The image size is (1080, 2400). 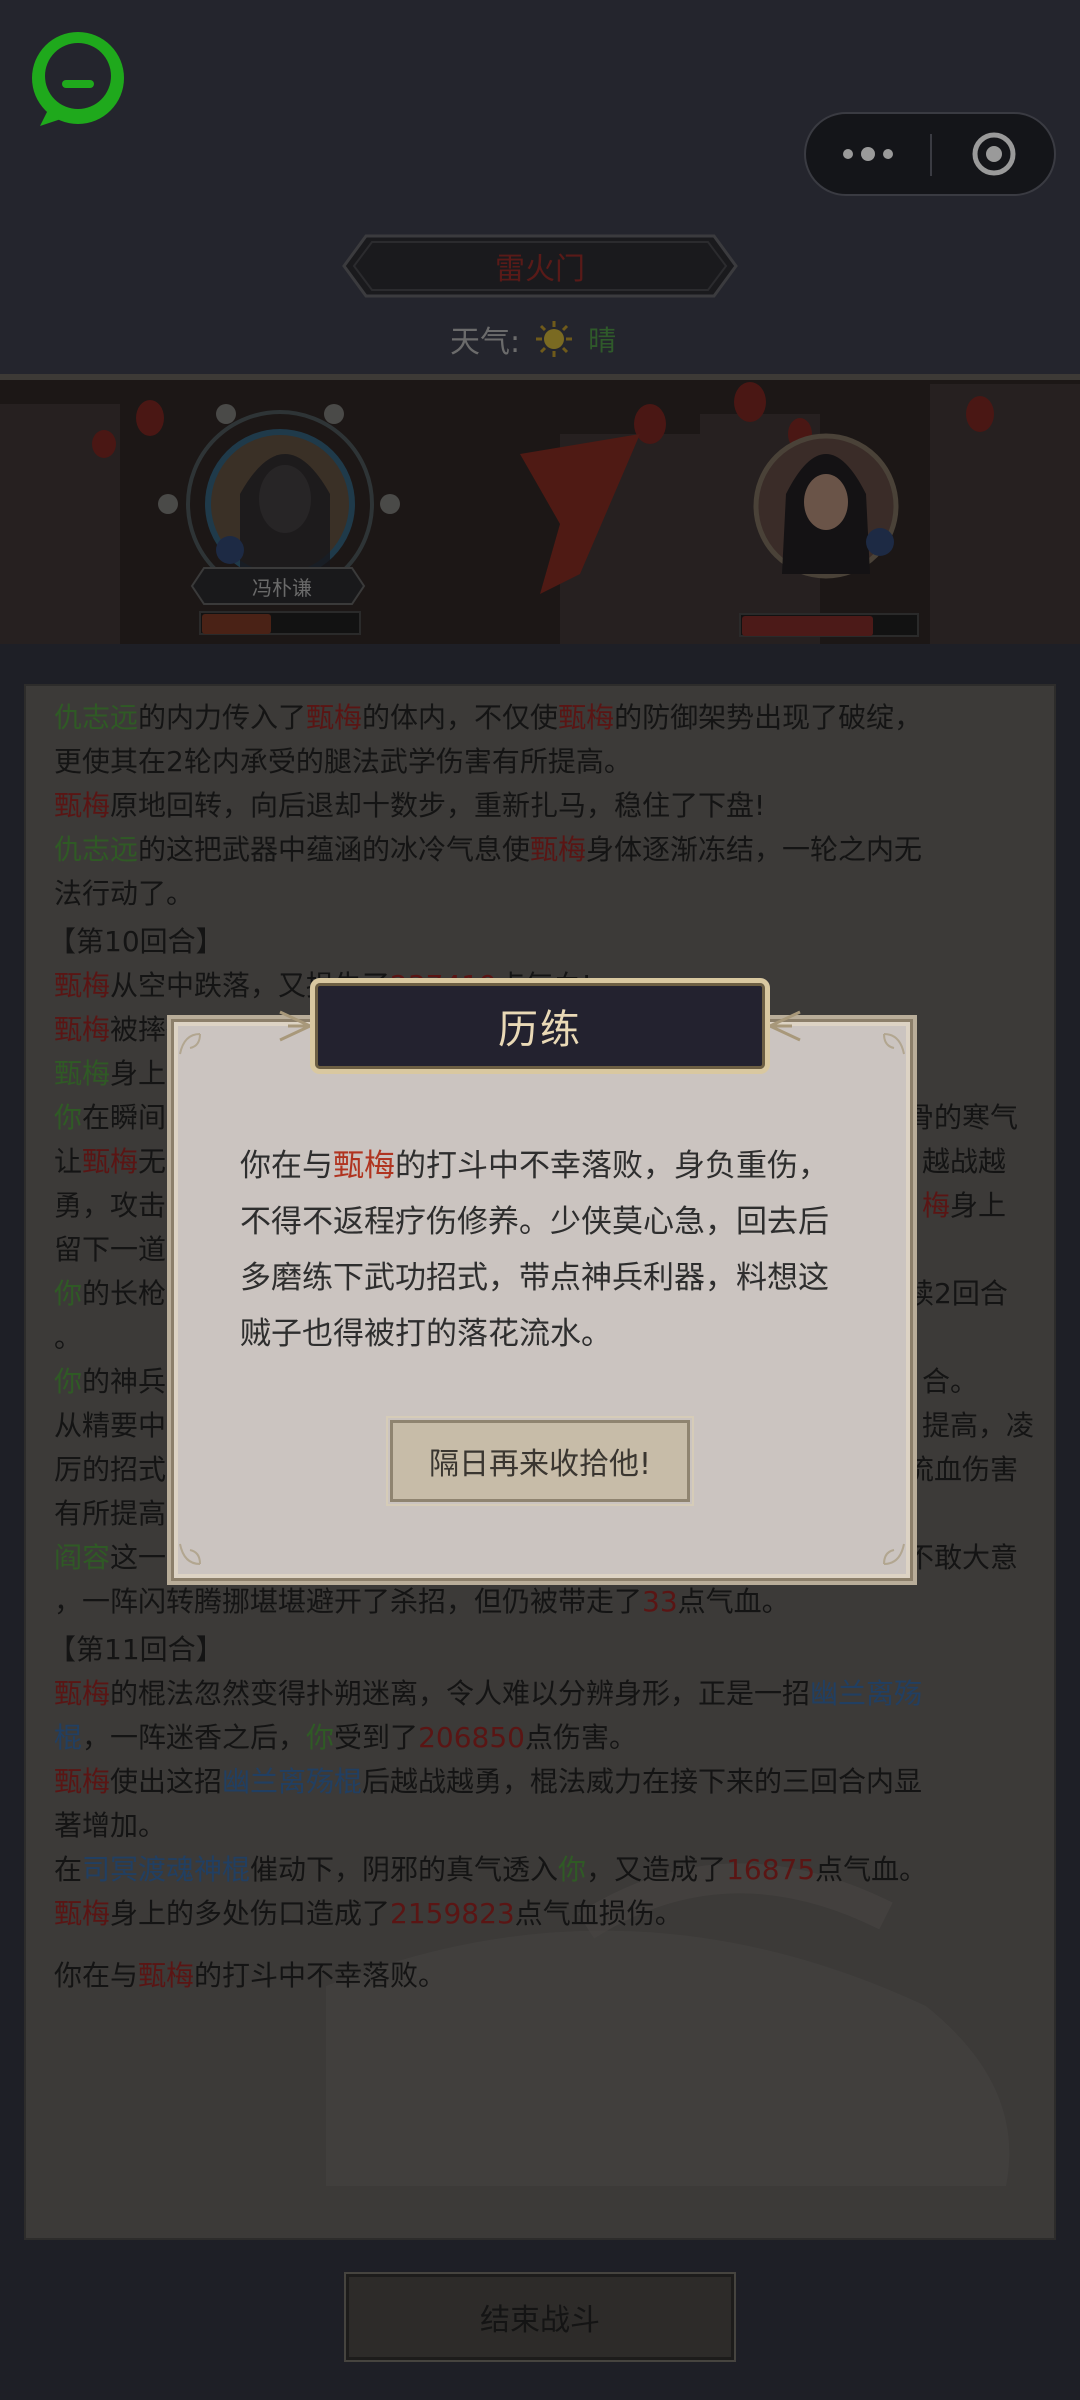 What do you see at coordinates (110, 1205) in the screenshot?
I see `log-line: 勇，攻击` at bounding box center [110, 1205].